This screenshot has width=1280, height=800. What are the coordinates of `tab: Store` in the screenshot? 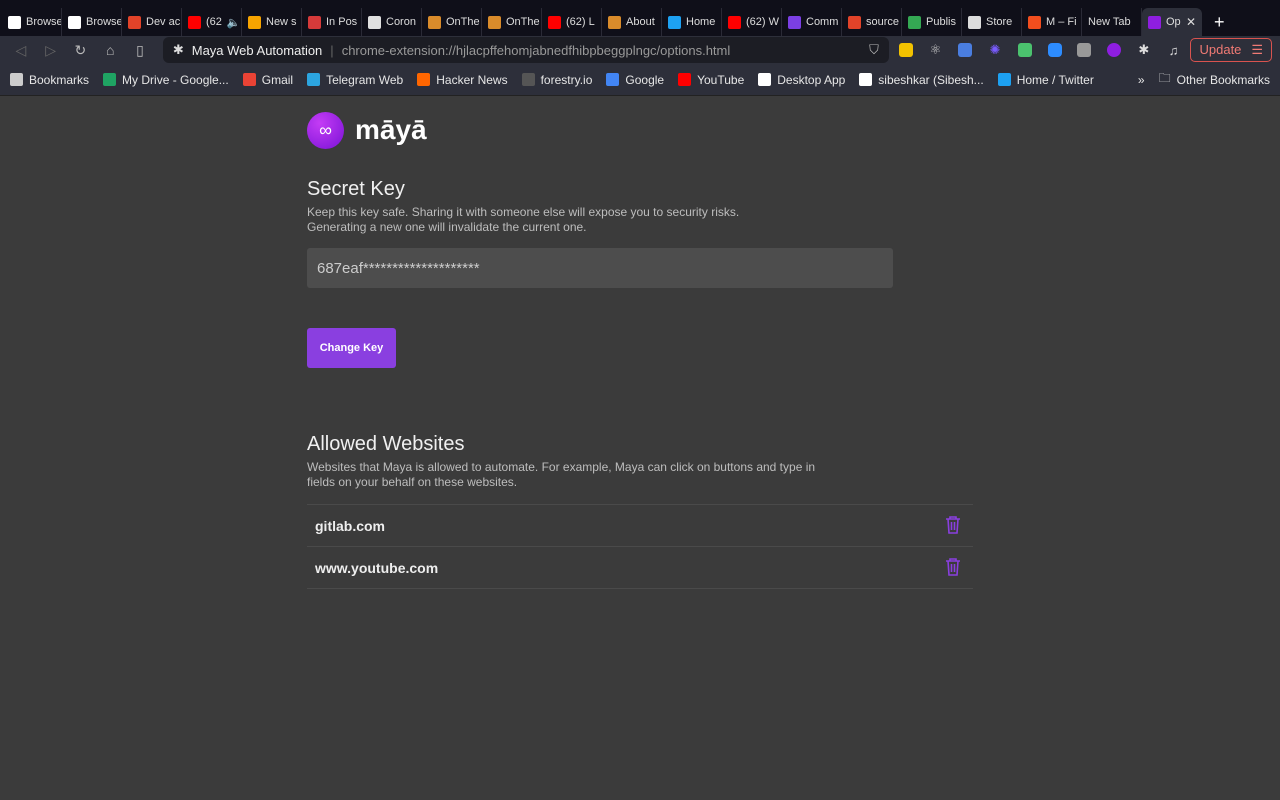 It's located at (992, 22).